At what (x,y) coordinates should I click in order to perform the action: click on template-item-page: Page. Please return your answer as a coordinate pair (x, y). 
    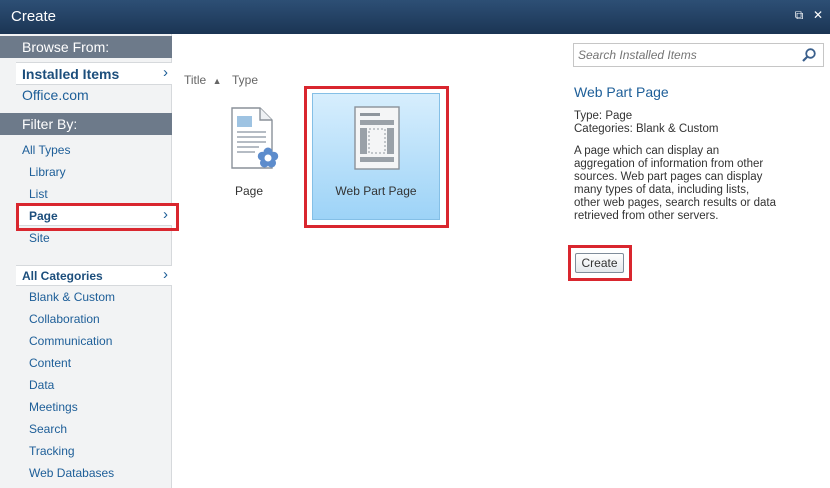
    Looking at the image, I should click on (249, 153).